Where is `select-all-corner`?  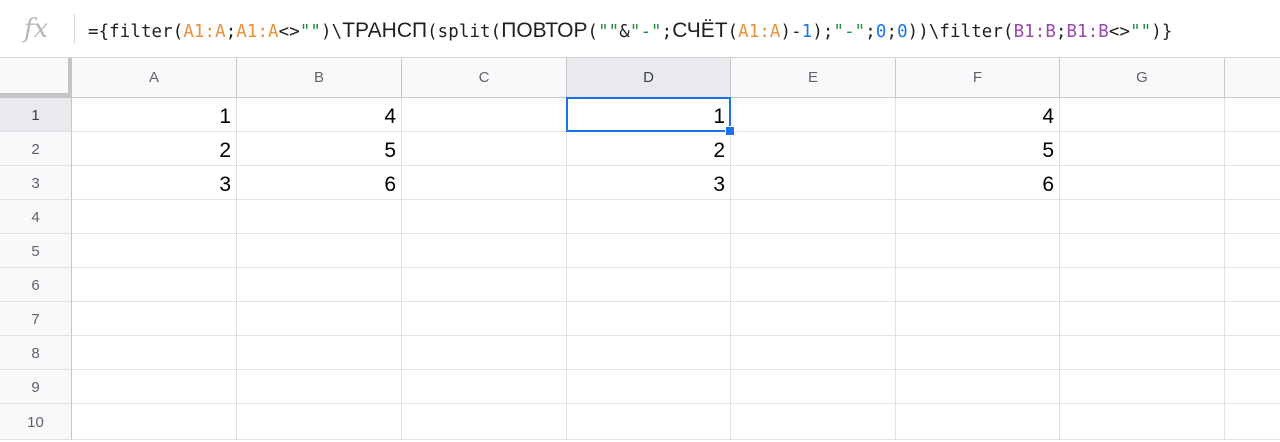
select-all-corner is located at coordinates (36, 77).